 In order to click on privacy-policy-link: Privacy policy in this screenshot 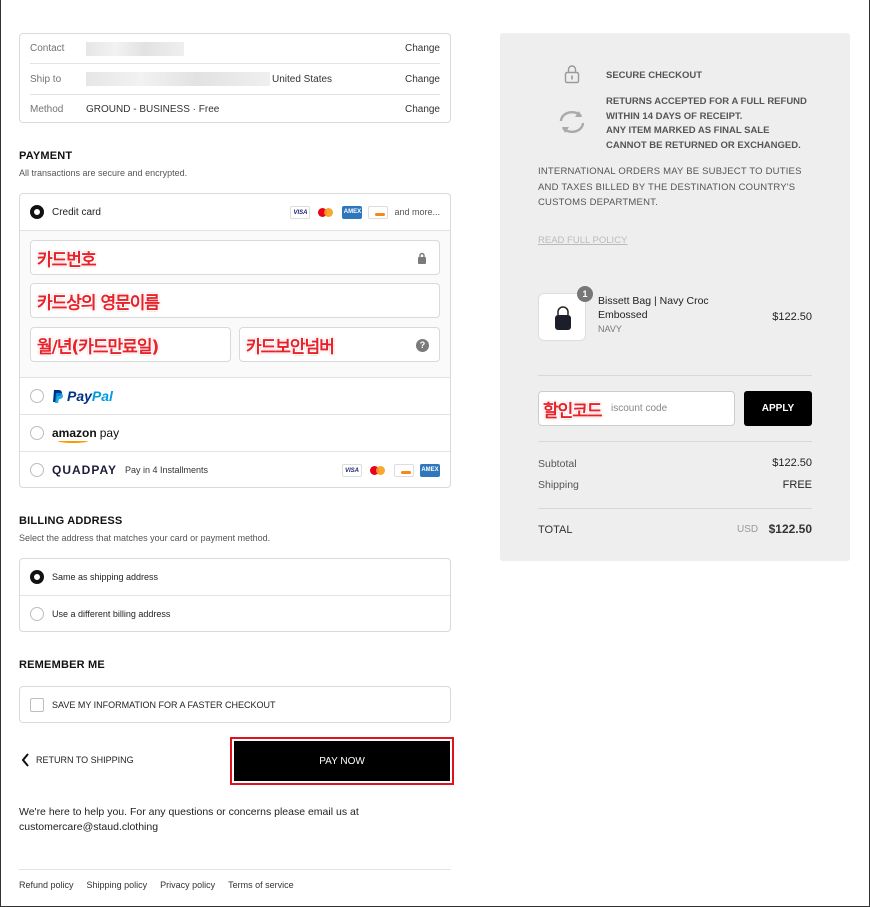, I will do `click(187, 885)`.